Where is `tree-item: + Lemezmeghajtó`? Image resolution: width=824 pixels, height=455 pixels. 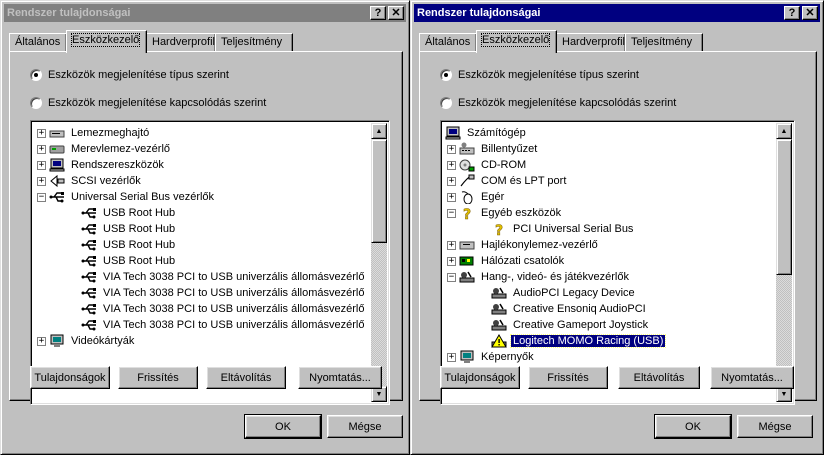
tree-item: + Lemezmeghajtó is located at coordinates (94, 133).